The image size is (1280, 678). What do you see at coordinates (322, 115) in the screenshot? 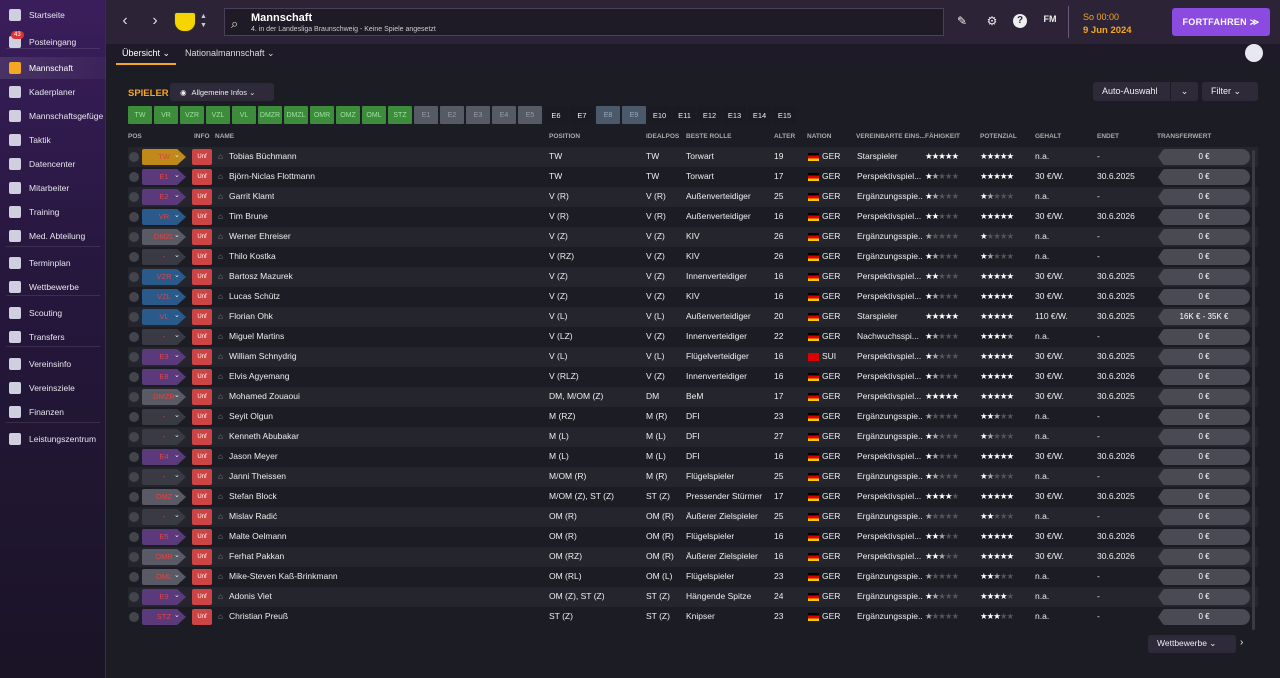
I see `position-chip: OMR` at bounding box center [322, 115].